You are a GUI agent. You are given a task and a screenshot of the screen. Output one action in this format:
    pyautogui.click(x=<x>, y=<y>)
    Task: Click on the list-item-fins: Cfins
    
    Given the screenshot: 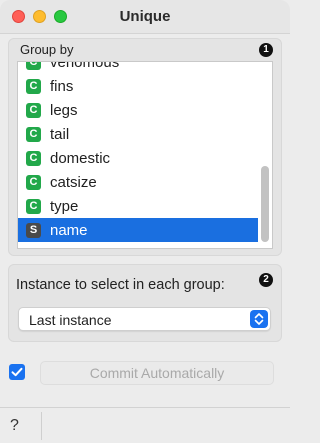 What is the action you would take?
    pyautogui.click(x=138, y=86)
    